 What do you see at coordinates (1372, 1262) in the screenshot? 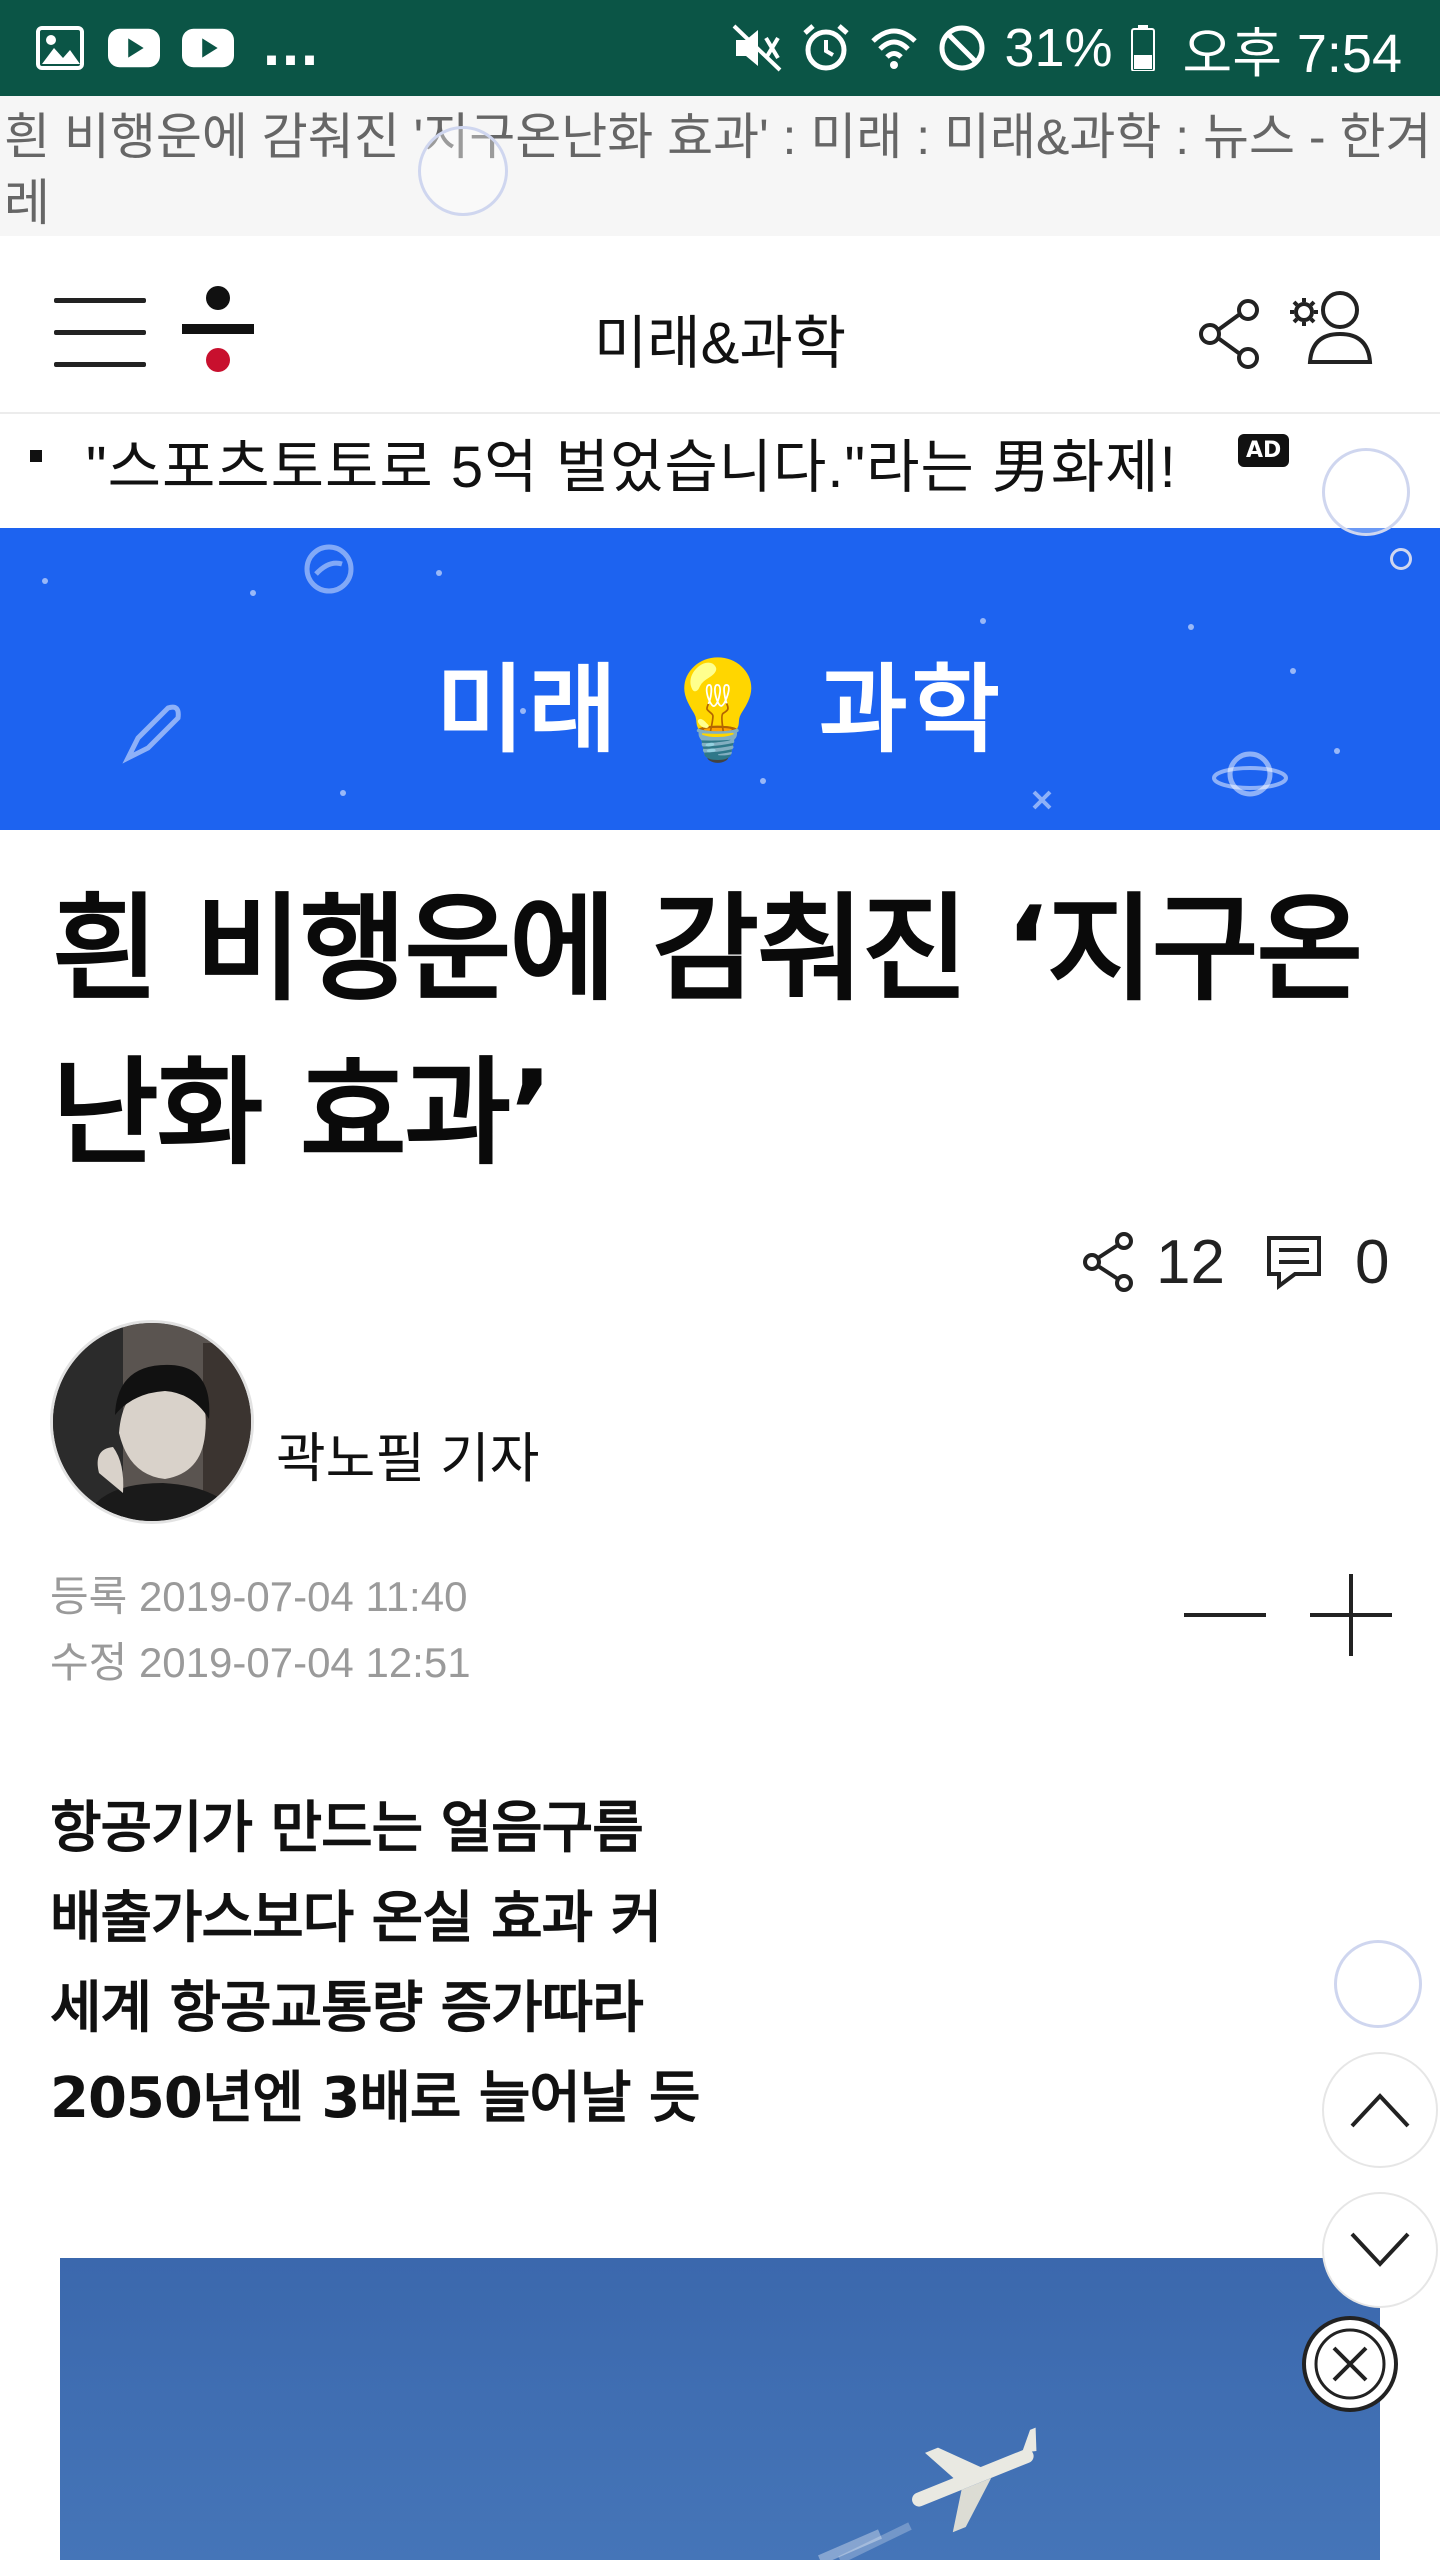
I see `comment-count: 0` at bounding box center [1372, 1262].